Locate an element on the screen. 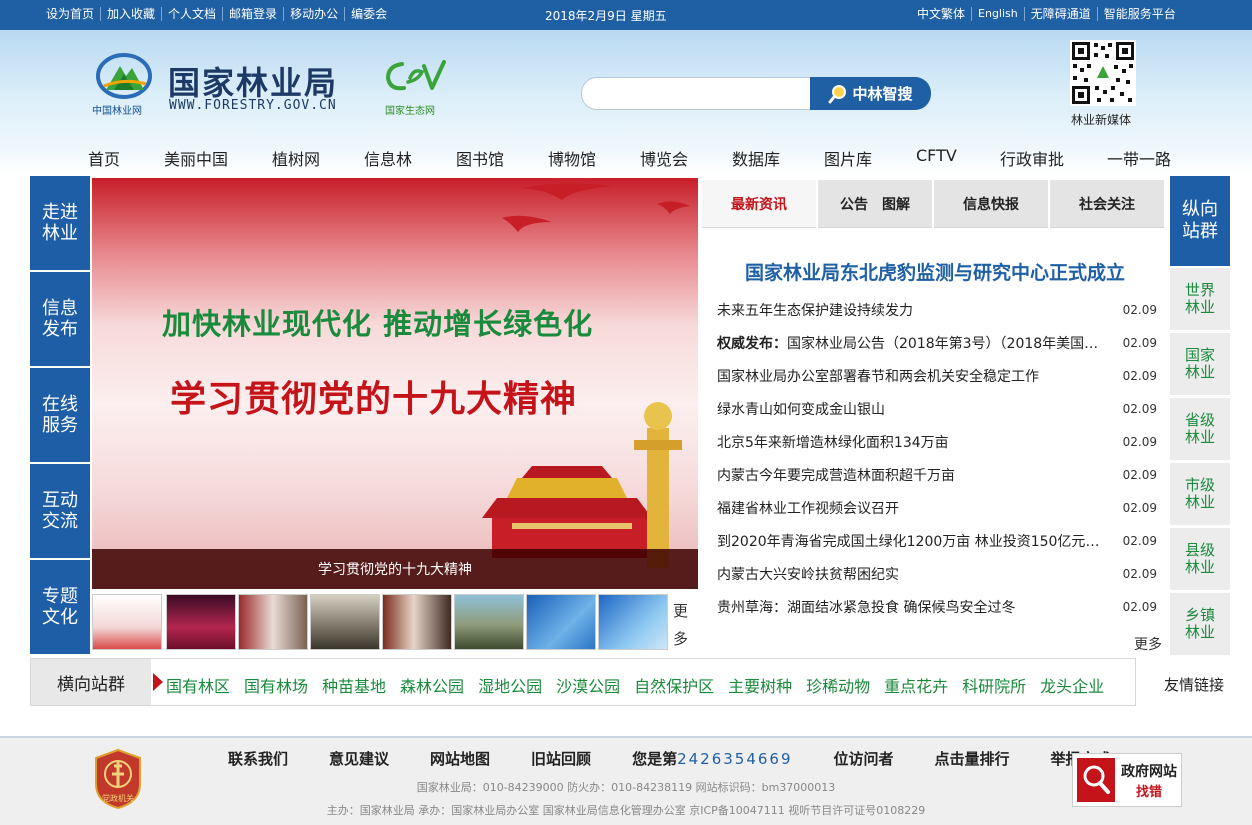 The width and height of the screenshot is (1252, 825). side-item-interaction: 互动交流 is located at coordinates (60, 511).